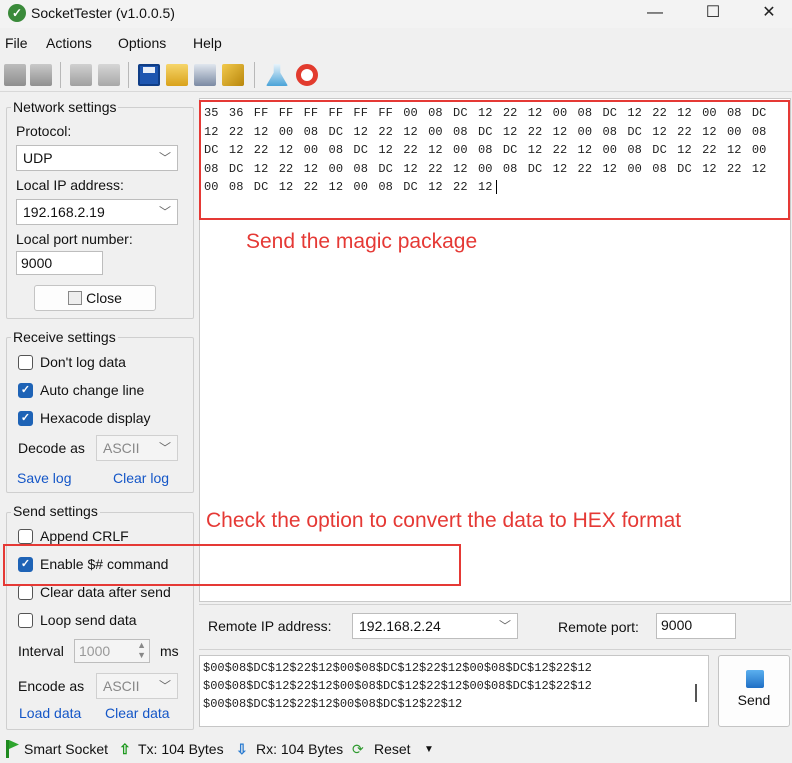  What do you see at coordinates (41, 75) in the screenshot?
I see `disconnect-icon` at bounding box center [41, 75].